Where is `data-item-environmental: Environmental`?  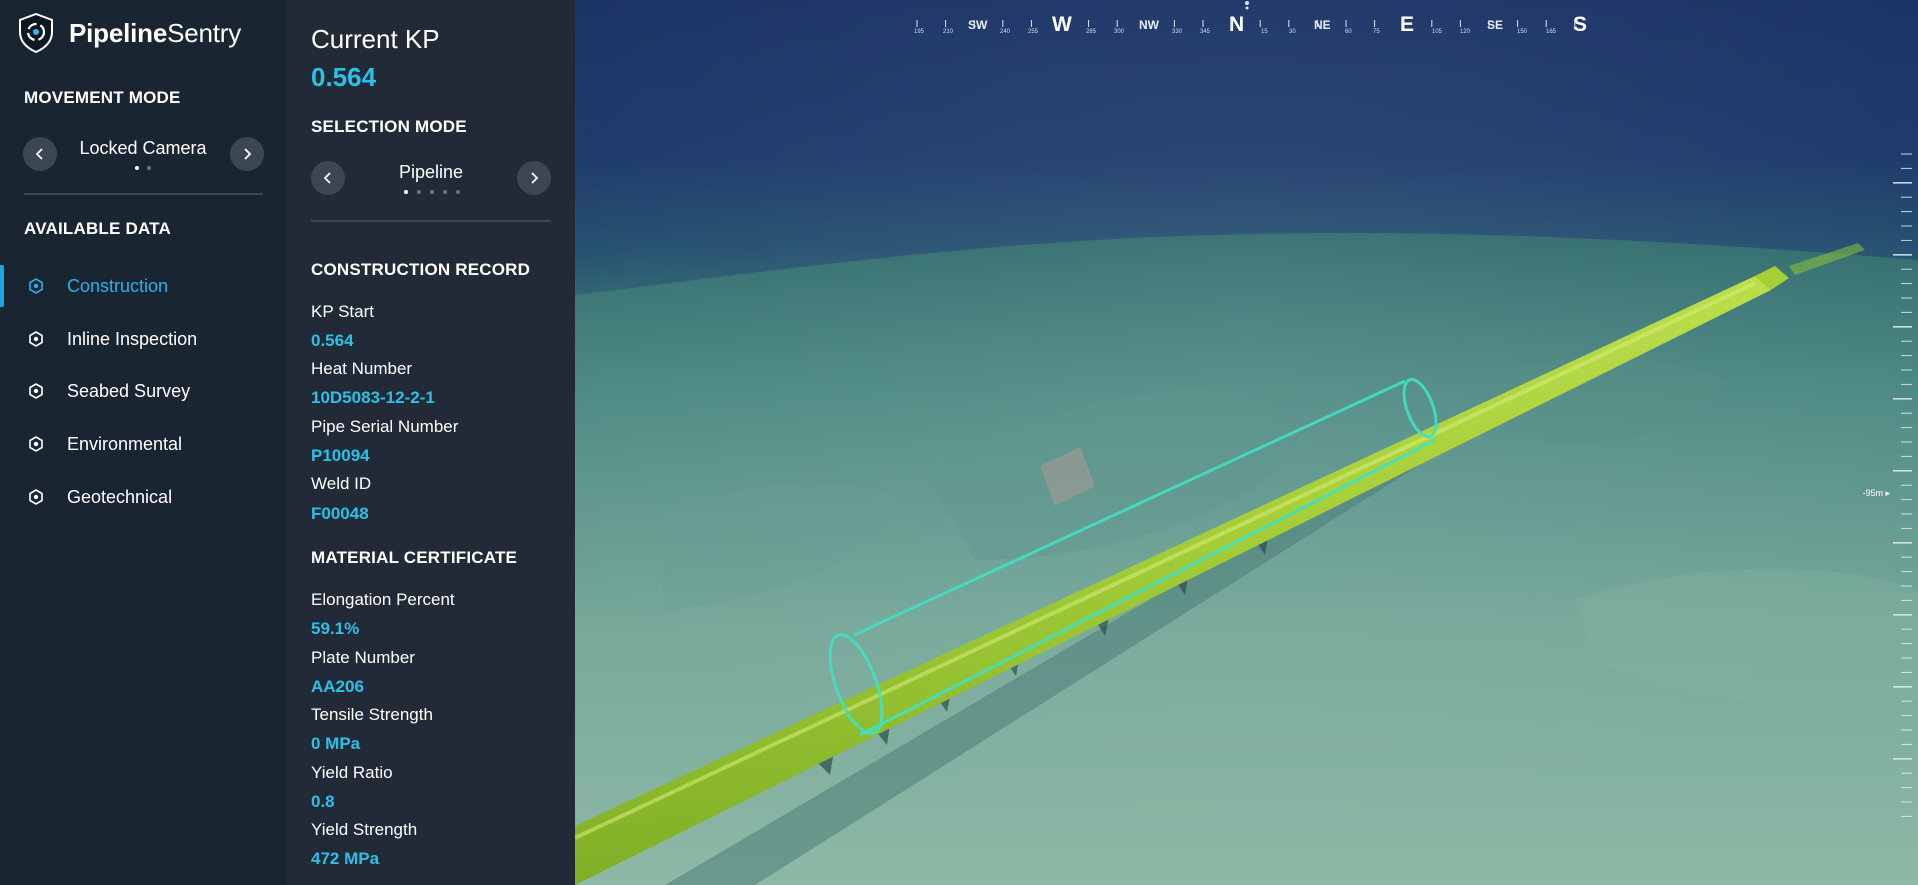 data-item-environmental: Environmental is located at coordinates (143, 444).